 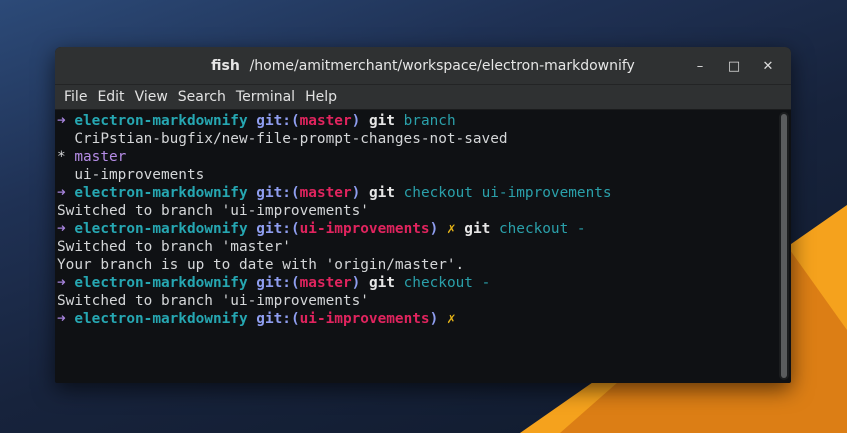 What do you see at coordinates (66, 157) in the screenshot?
I see `current-branch-marker: *` at bounding box center [66, 157].